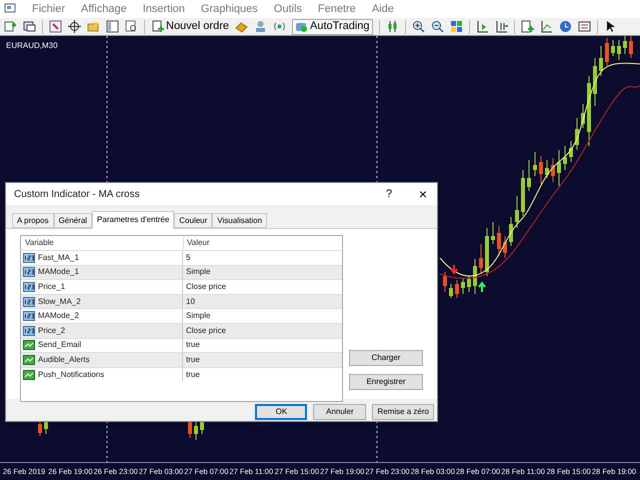 The width and height of the screenshot is (640, 480). I want to click on signal-icon, so click(279, 26).